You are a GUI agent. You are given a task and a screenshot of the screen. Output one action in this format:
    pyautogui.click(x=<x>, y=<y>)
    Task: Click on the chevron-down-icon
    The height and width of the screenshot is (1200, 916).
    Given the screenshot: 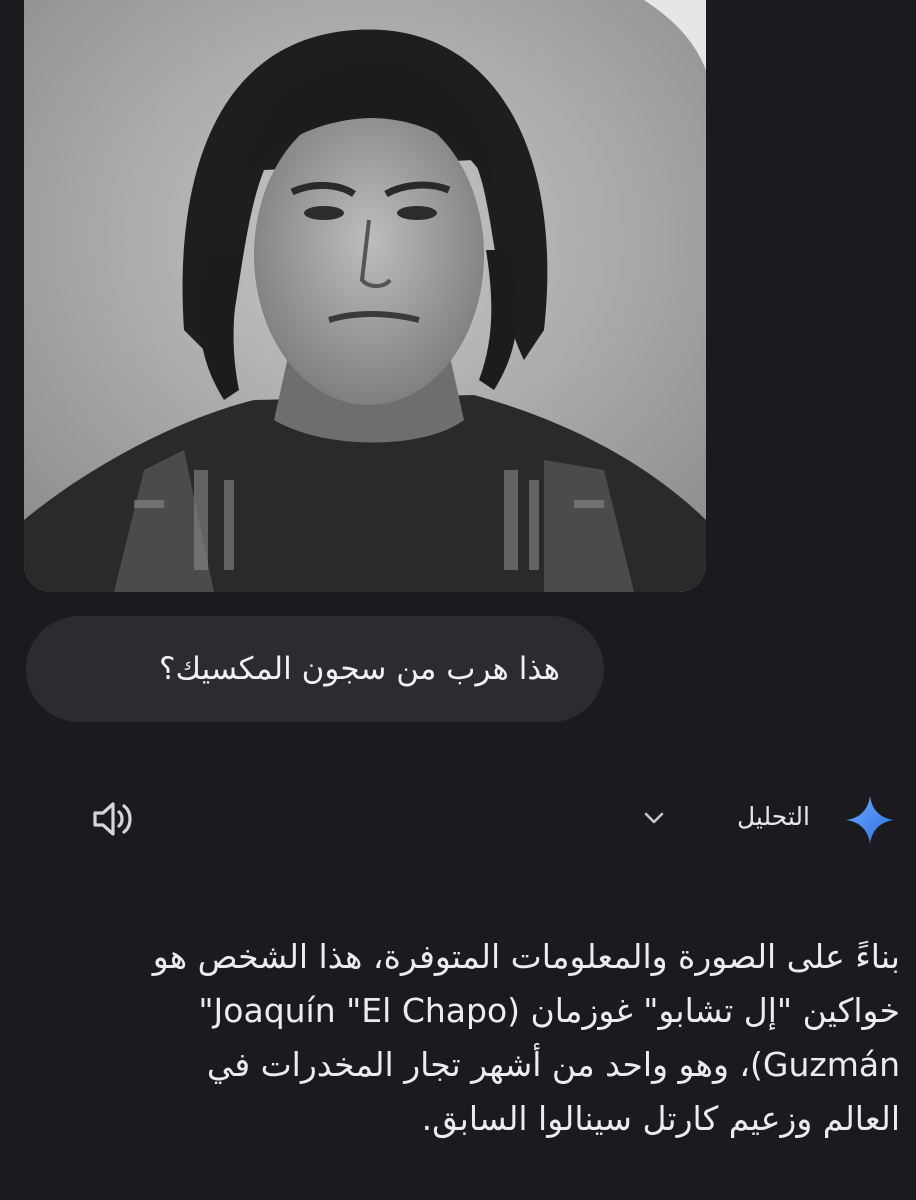 What is the action you would take?
    pyautogui.click(x=654, y=818)
    